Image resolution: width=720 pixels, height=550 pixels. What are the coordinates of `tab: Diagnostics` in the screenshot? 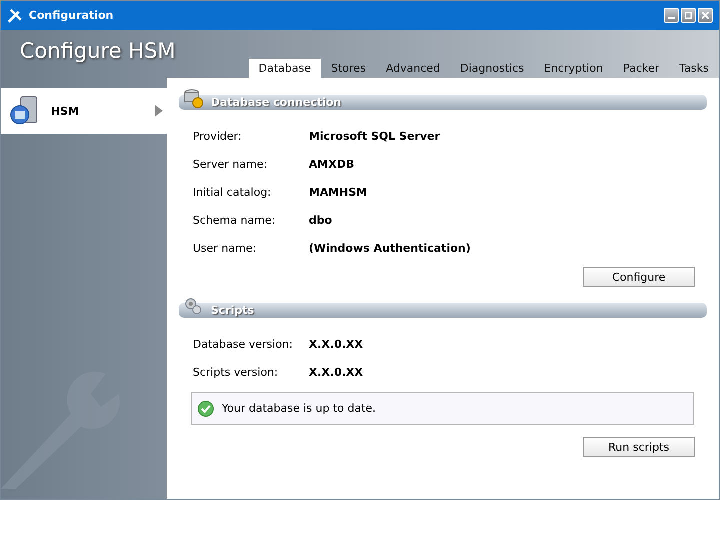 It's located at (492, 68).